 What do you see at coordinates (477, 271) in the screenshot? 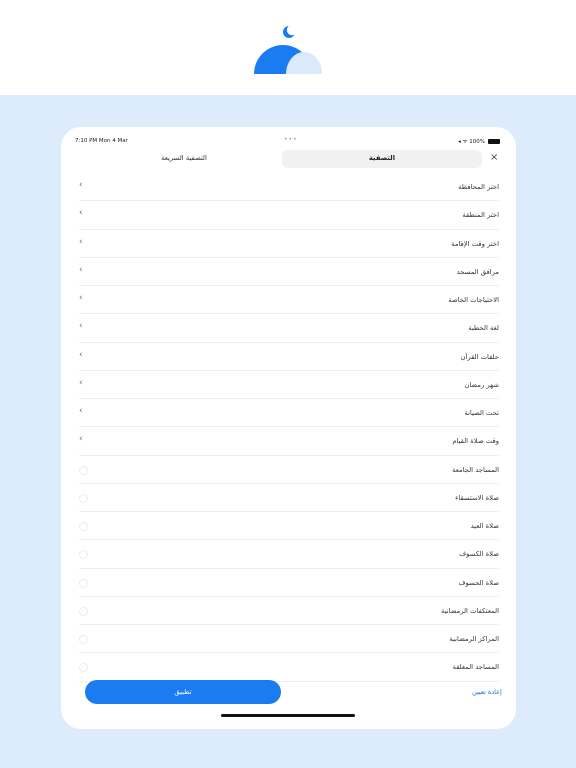
I see `filter-row-label: مرافق المسجد` at bounding box center [477, 271].